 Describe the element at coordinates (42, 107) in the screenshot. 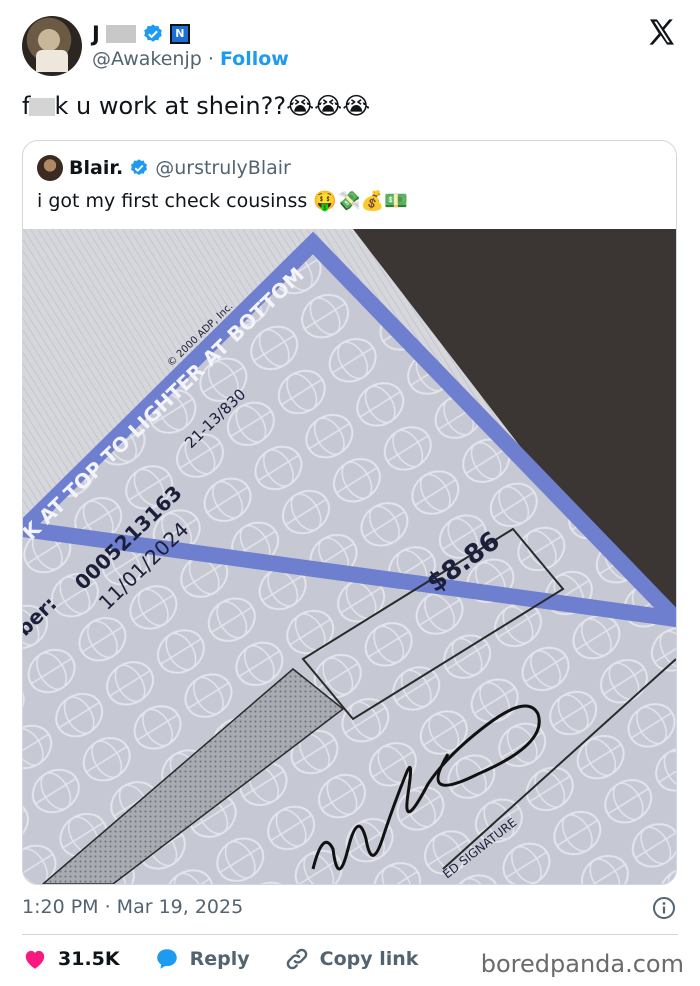

I see `censor-blur` at that location.